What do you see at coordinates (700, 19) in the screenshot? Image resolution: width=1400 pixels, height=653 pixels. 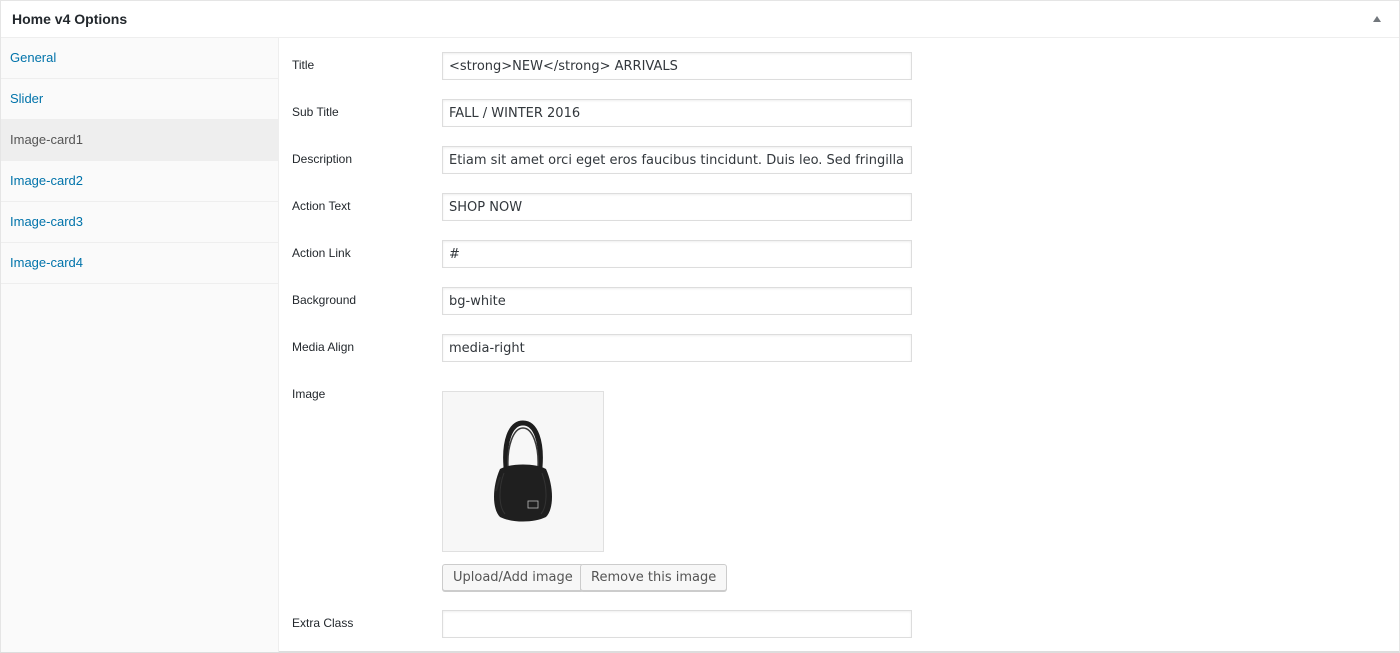 I see `panel-header: Home v4 Options` at bounding box center [700, 19].